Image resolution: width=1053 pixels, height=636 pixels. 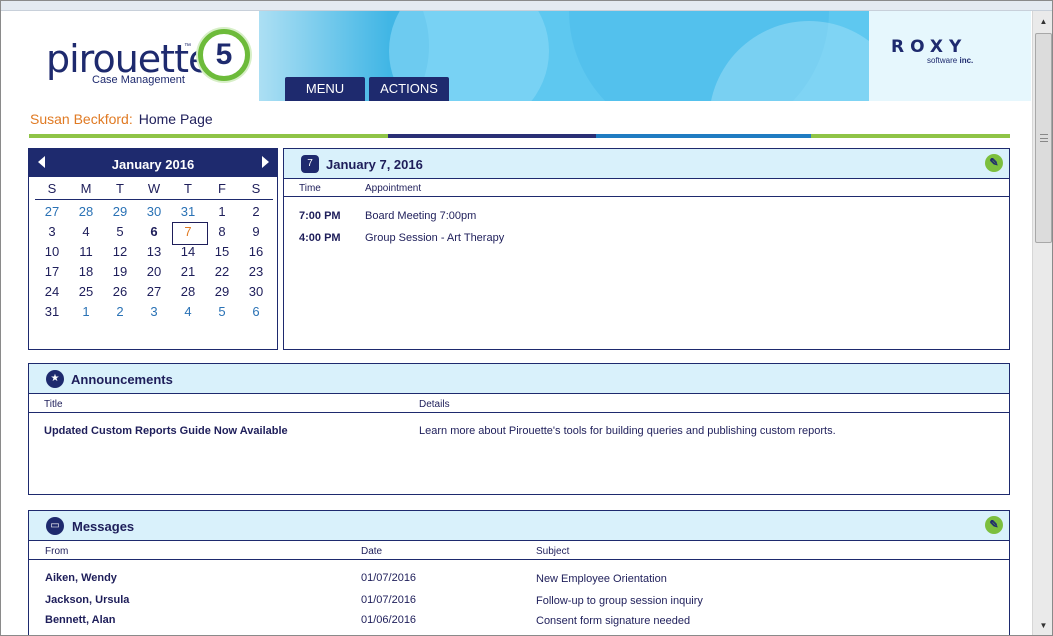 What do you see at coordinates (86, 188) in the screenshot?
I see `weekday-label: M` at bounding box center [86, 188].